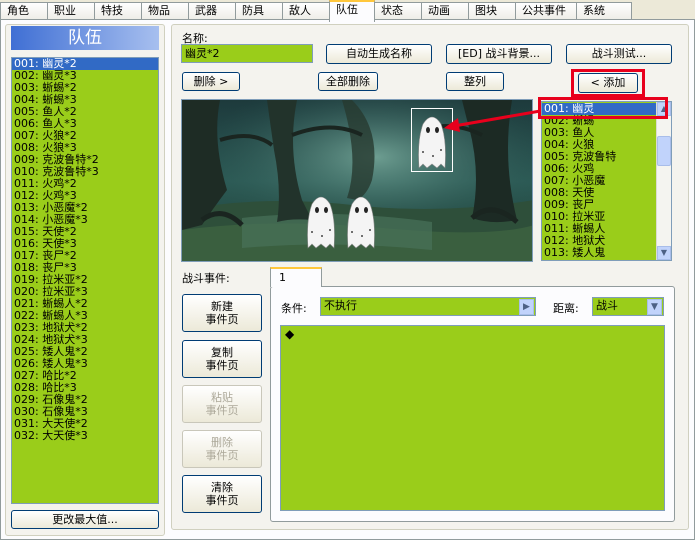  I want to click on battle-events-label: 战斗事件:, so click(206, 278).